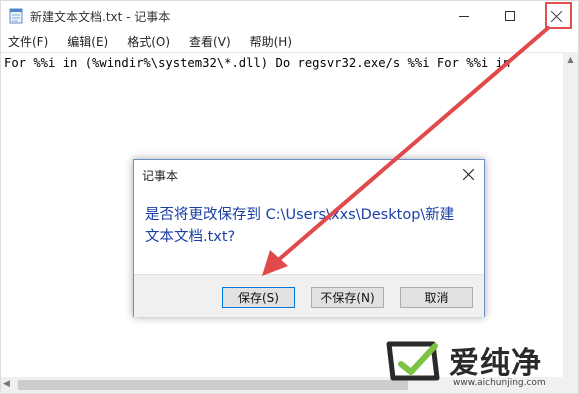  Describe the element at coordinates (28, 41) in the screenshot. I see `menu-file: 文件(F)` at that location.